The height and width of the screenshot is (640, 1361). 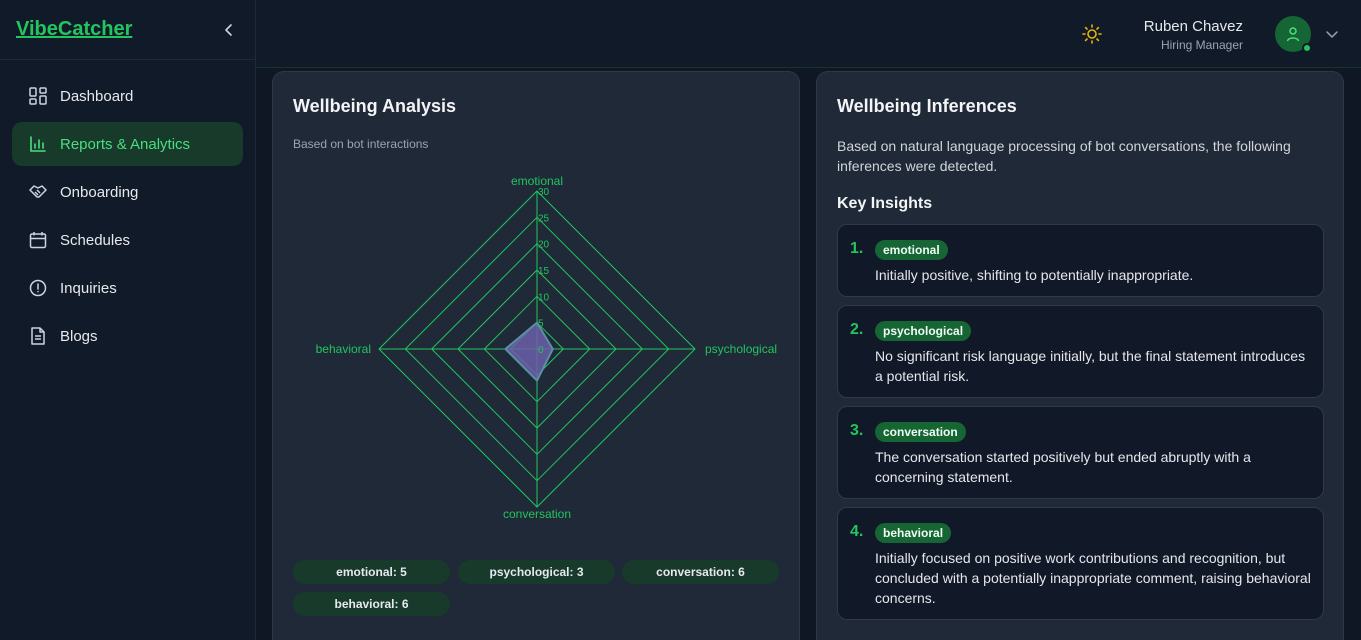 I want to click on radar-axis-label: psychological, so click(x=741, y=349).